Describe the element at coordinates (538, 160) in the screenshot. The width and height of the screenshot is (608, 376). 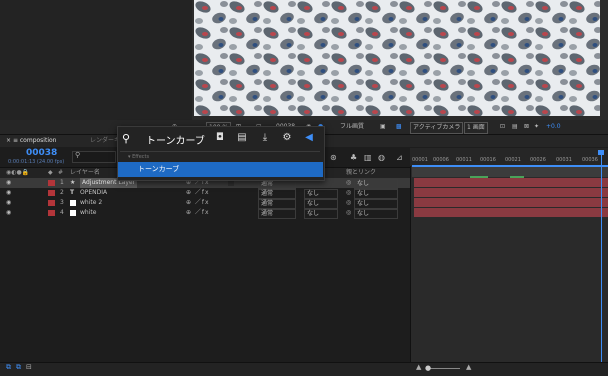
I see `ruler-tick-label: 00026` at that location.